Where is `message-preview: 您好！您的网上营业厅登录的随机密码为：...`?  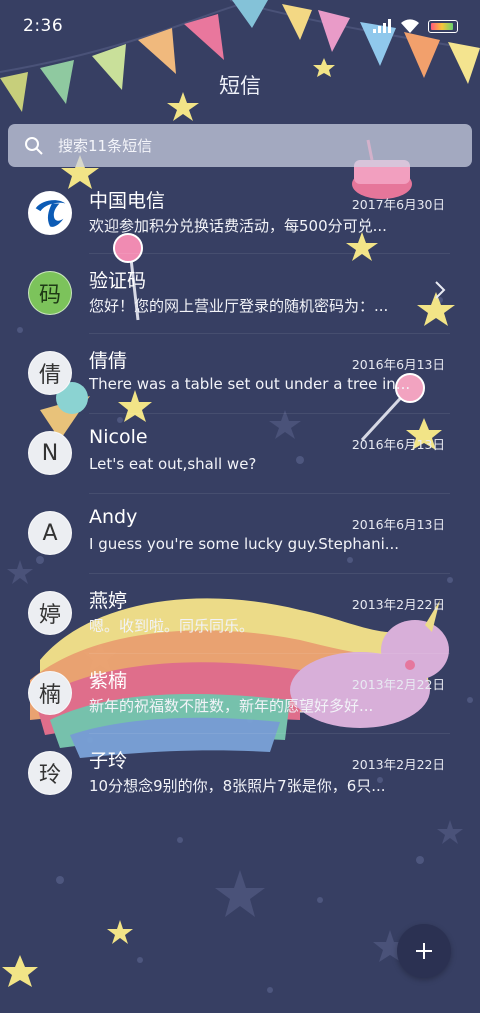 message-preview: 您好！您的网上营业厅登录的随机密码为：... is located at coordinates (239, 306).